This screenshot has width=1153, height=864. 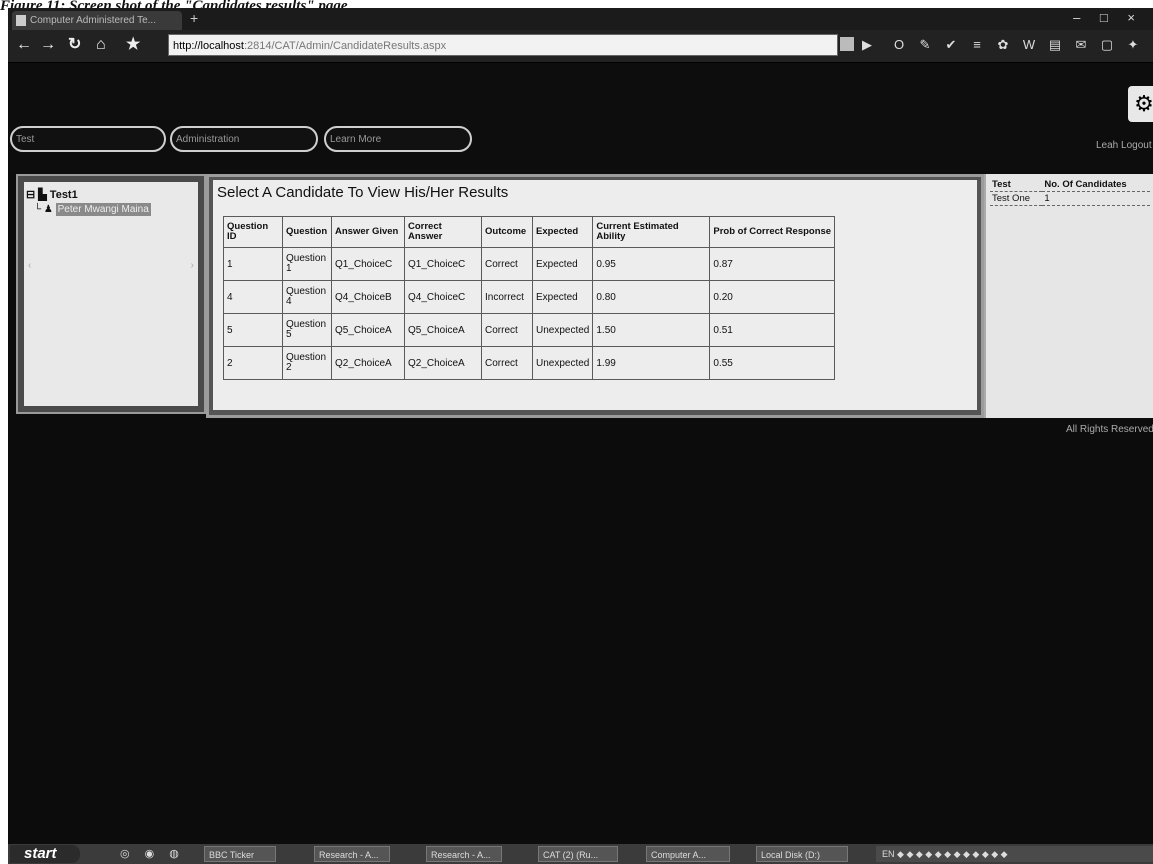 I want to click on extension-icon: ✔, so click(x=951, y=44).